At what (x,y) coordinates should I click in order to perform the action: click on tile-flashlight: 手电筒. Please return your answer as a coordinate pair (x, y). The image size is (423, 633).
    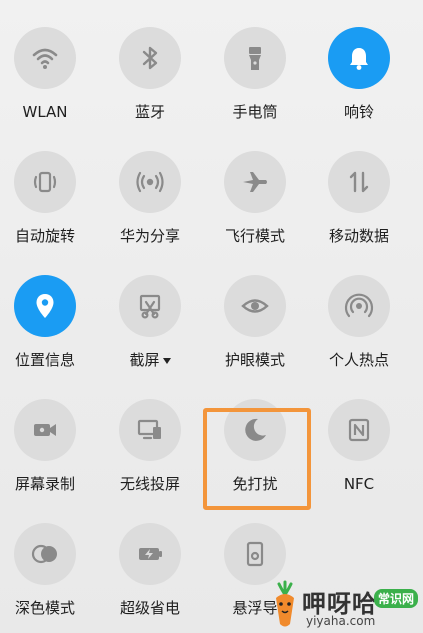
    Looking at the image, I should click on (255, 82).